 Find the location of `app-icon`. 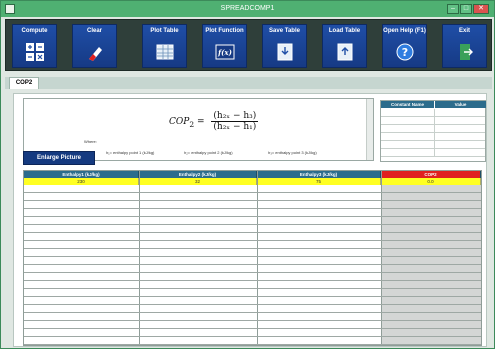

app-icon is located at coordinates (10, 9).